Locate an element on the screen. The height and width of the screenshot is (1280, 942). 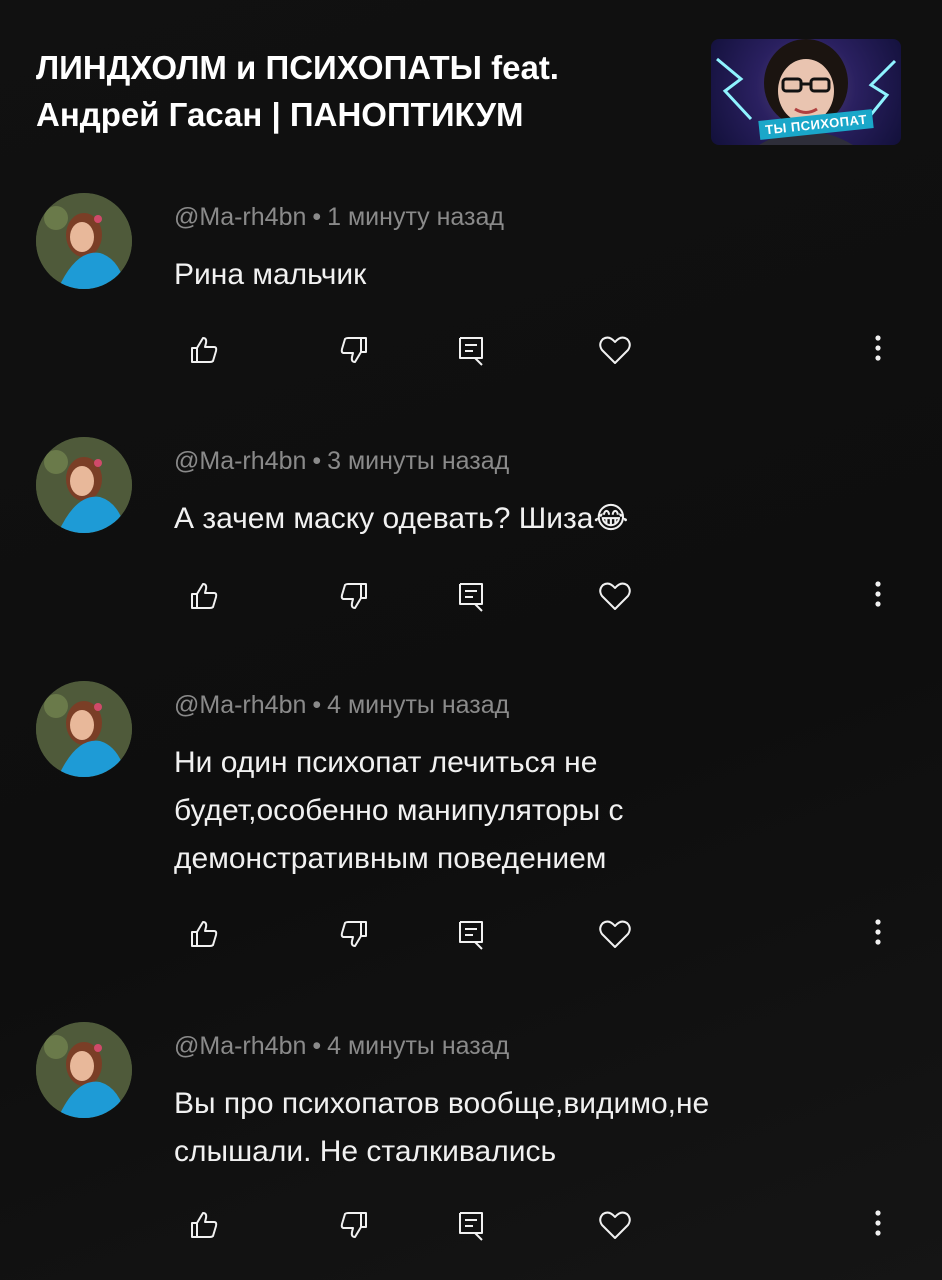
comment-time: 1 минуту назад is located at coordinates (416, 217).